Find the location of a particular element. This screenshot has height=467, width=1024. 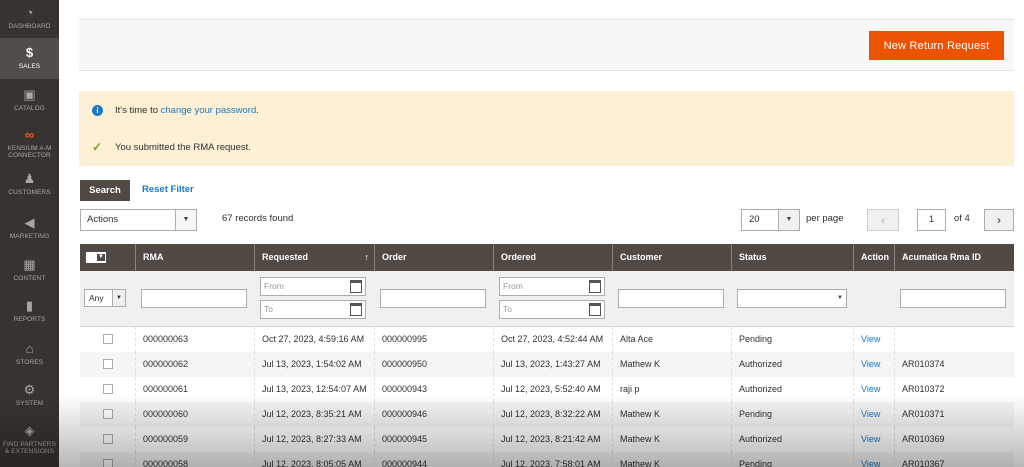

acumatica-filter-input is located at coordinates (953, 298).